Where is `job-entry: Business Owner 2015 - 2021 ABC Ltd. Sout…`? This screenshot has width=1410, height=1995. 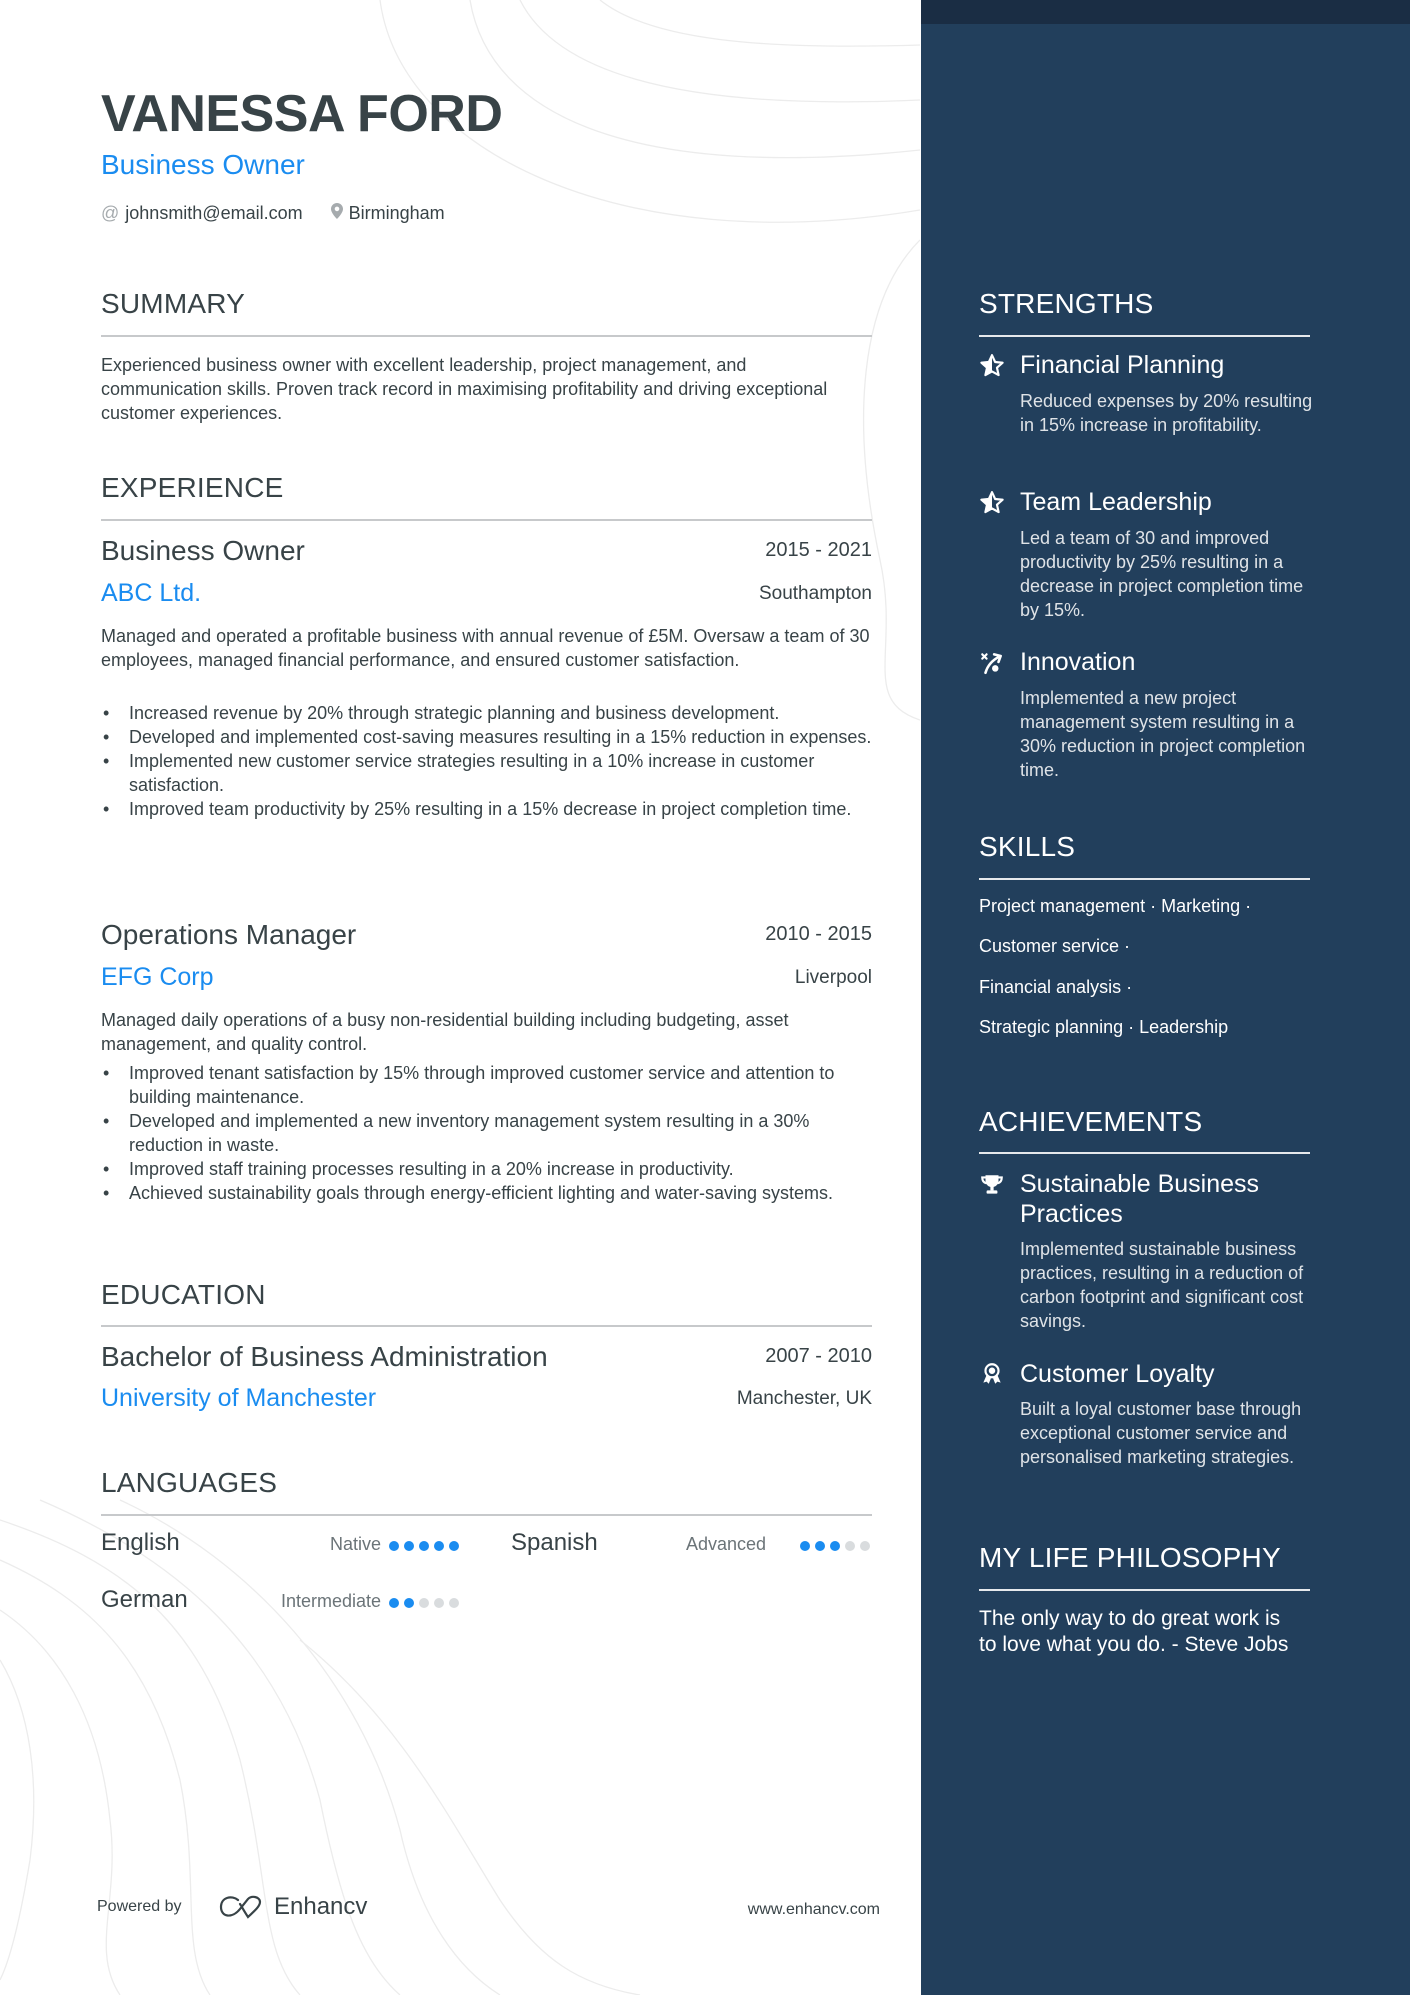
job-entry: Business Owner 2015 - 2021 ABC Ltd. Sout… is located at coordinates (486, 720).